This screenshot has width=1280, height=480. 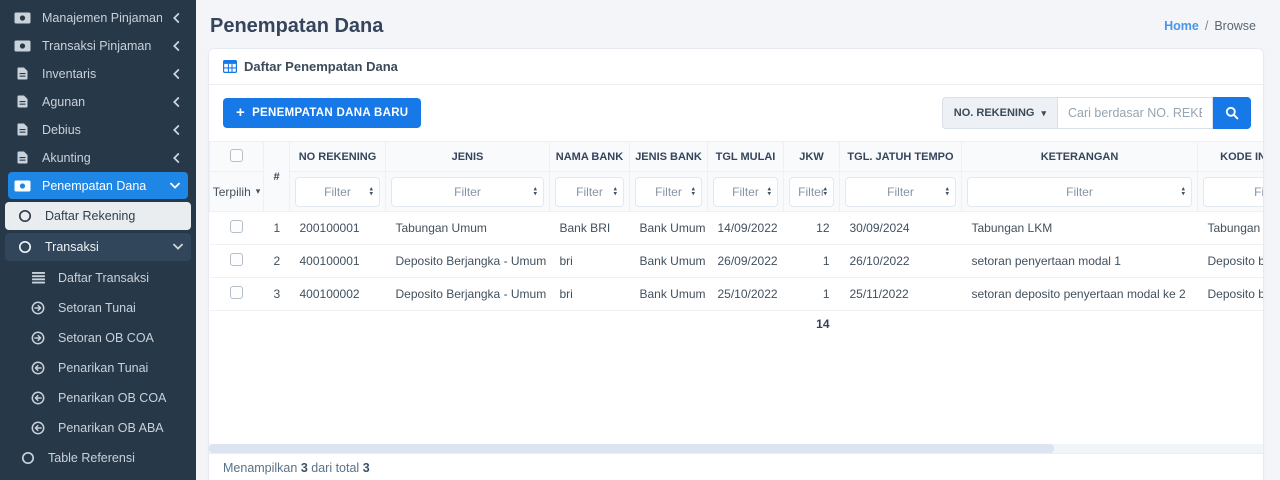 What do you see at coordinates (98, 216) in the screenshot?
I see `sidebar-item-daftar-rekening: Daftar Rekening` at bounding box center [98, 216].